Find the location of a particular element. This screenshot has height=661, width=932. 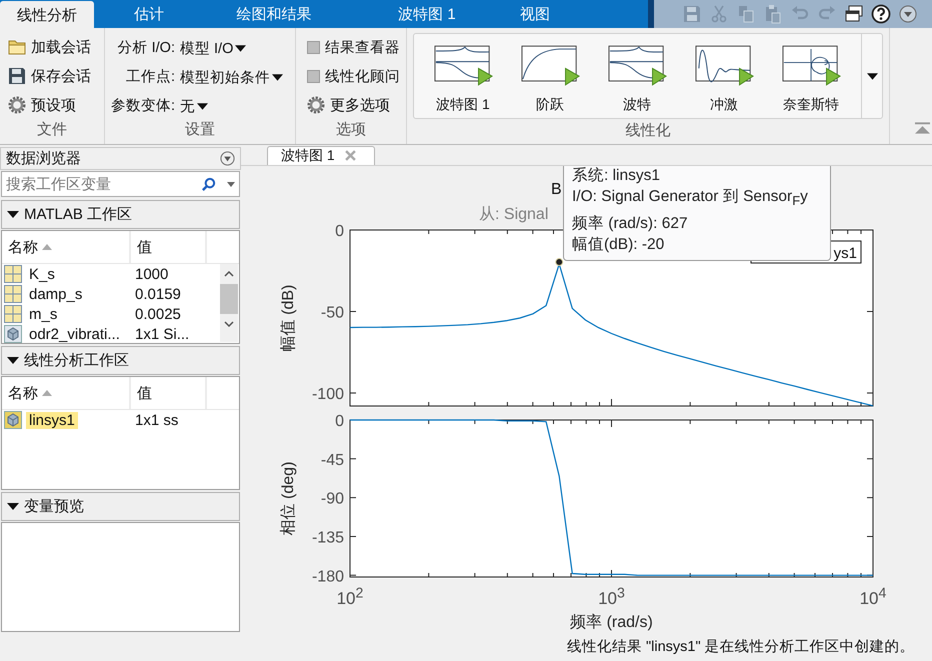

cut-icon is located at coordinates (719, 14).